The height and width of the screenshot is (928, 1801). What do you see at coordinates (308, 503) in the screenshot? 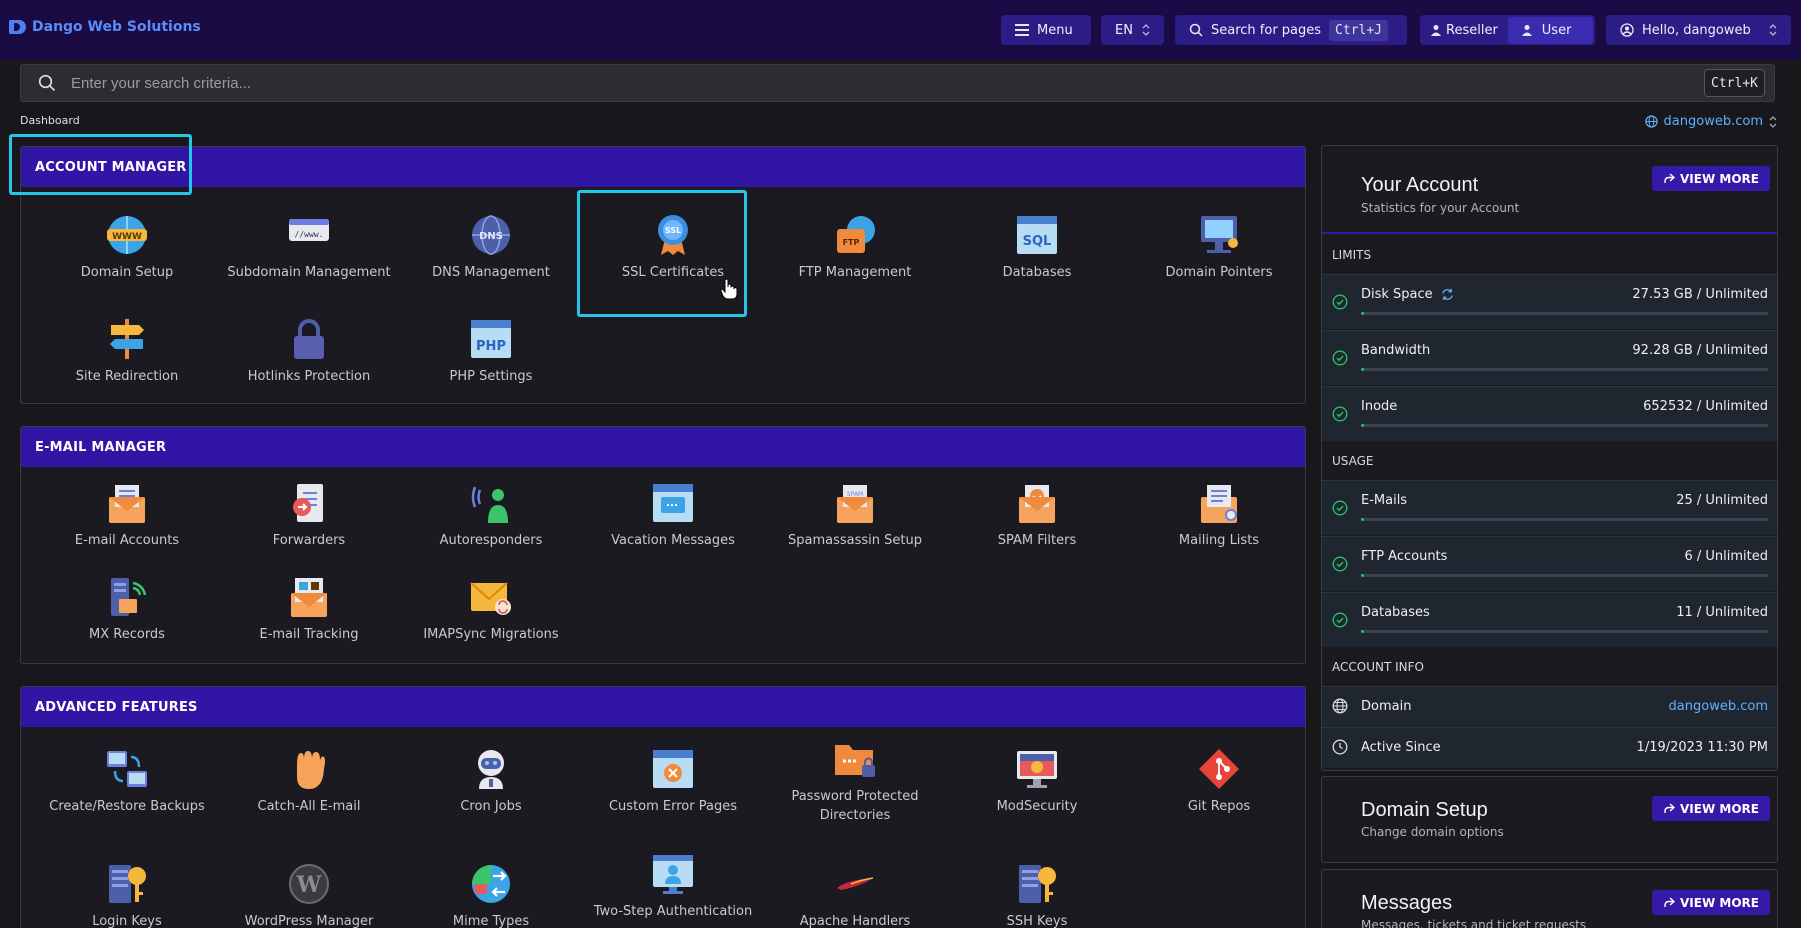
I see `forwarder-icon` at bounding box center [308, 503].